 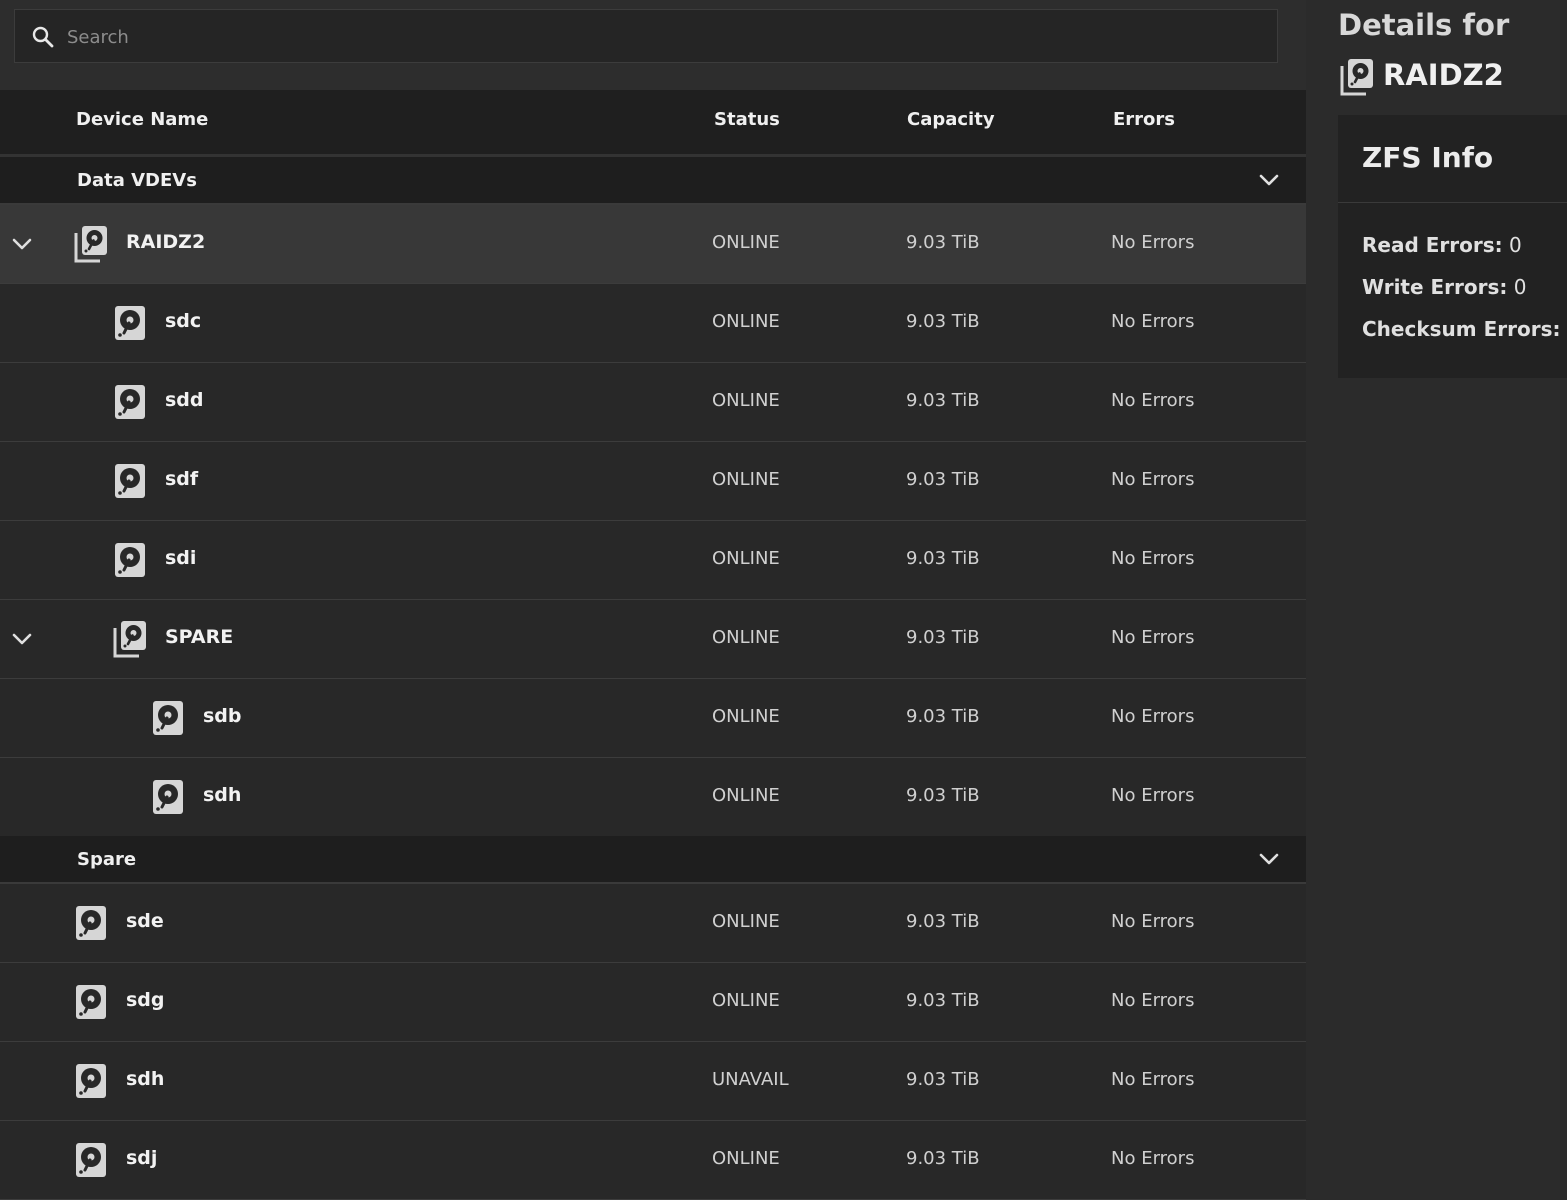 I want to click on search-box, so click(x=646, y=36).